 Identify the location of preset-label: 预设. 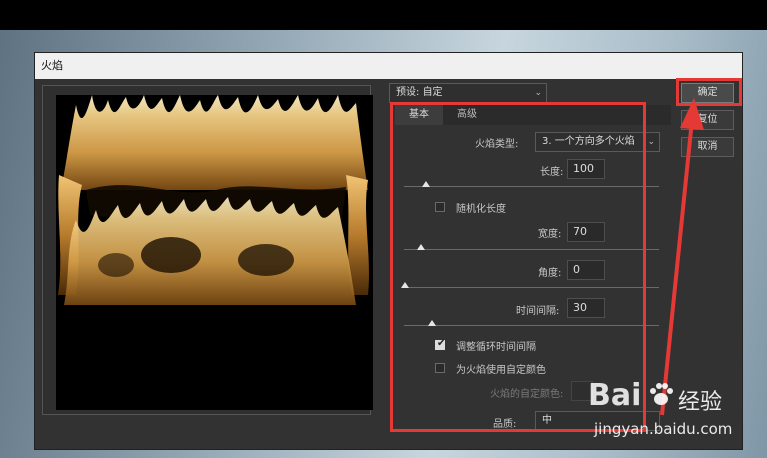
(406, 92).